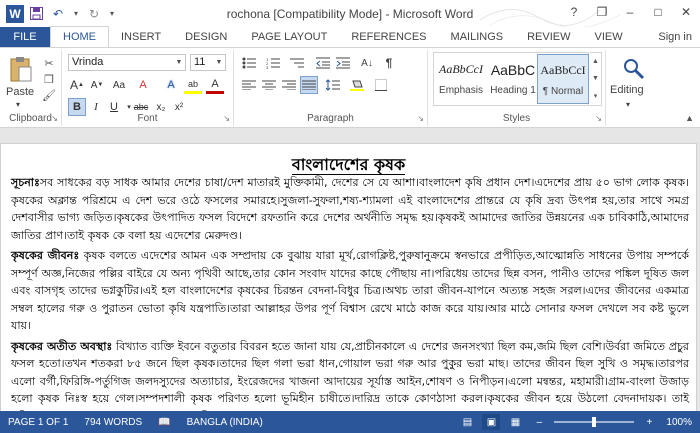  I want to click on web-layout-icon: ▦, so click(515, 422).